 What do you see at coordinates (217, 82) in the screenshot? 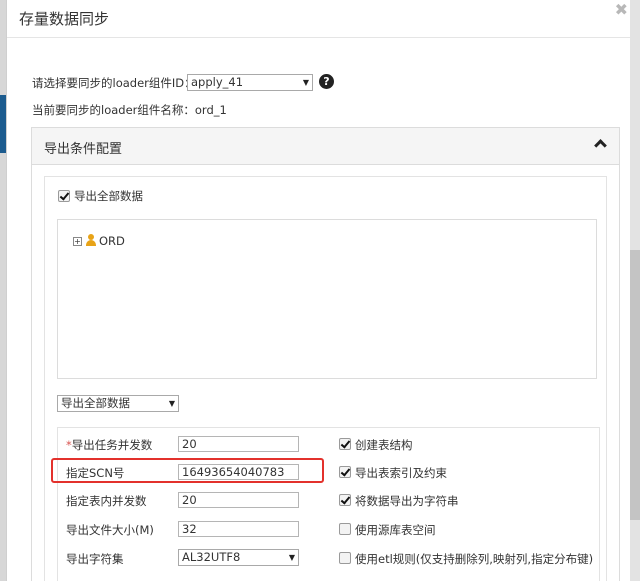
I see `loader-id-value: apply_41` at bounding box center [217, 82].